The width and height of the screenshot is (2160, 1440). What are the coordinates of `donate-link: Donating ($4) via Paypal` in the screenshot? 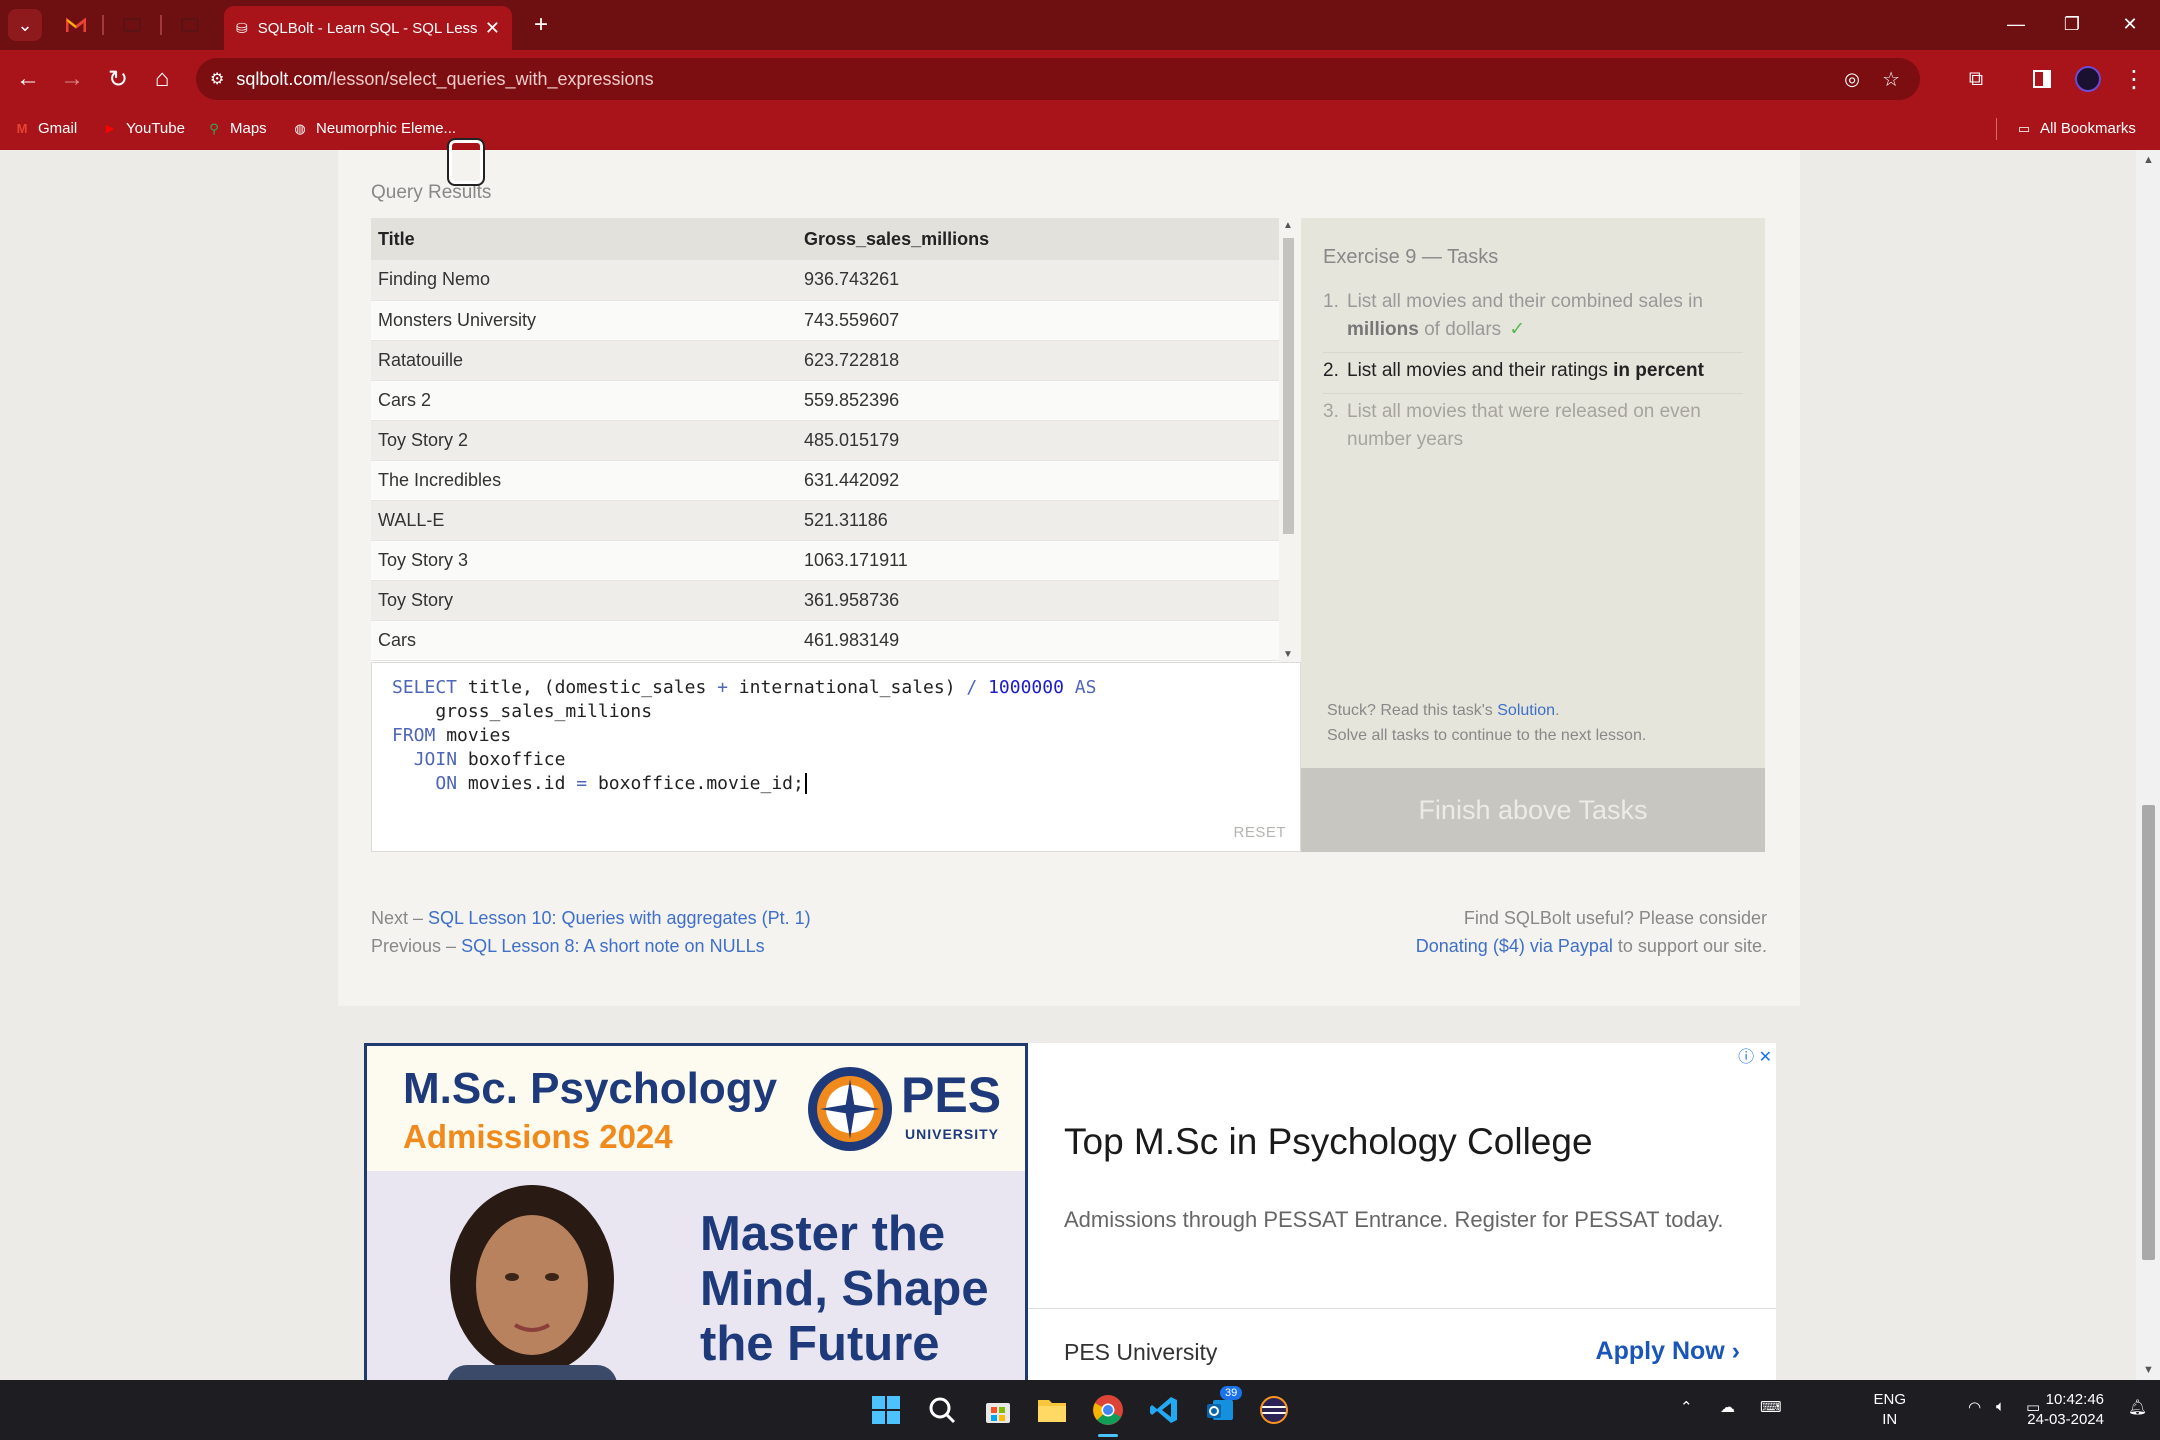 It's located at (1514, 946).